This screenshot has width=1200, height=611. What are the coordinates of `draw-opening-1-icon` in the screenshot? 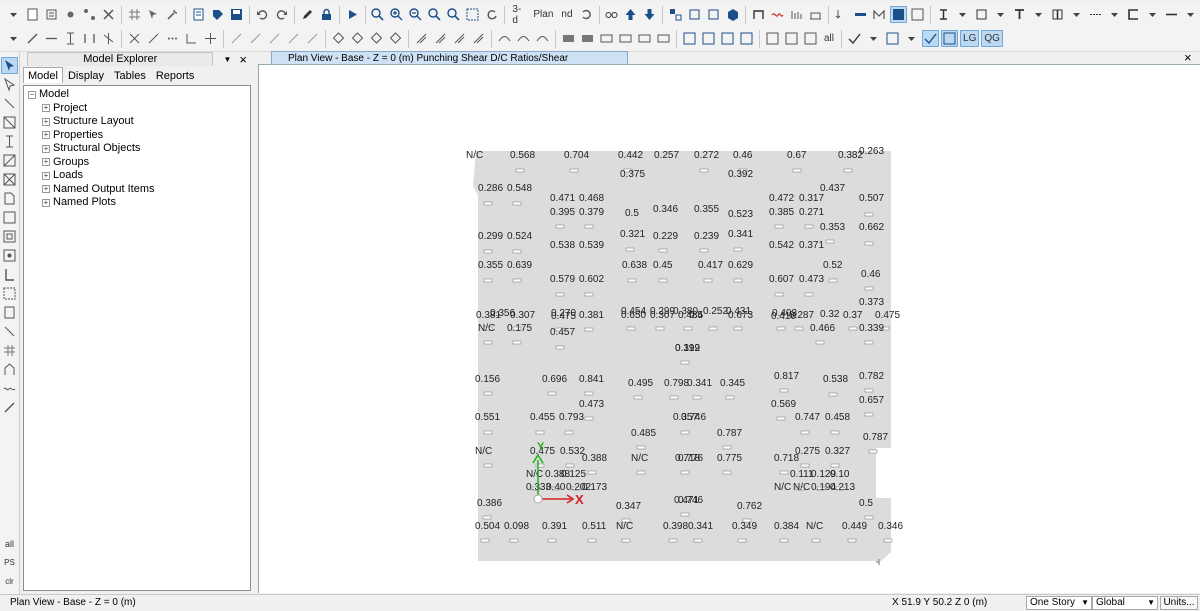 It's located at (421, 38).